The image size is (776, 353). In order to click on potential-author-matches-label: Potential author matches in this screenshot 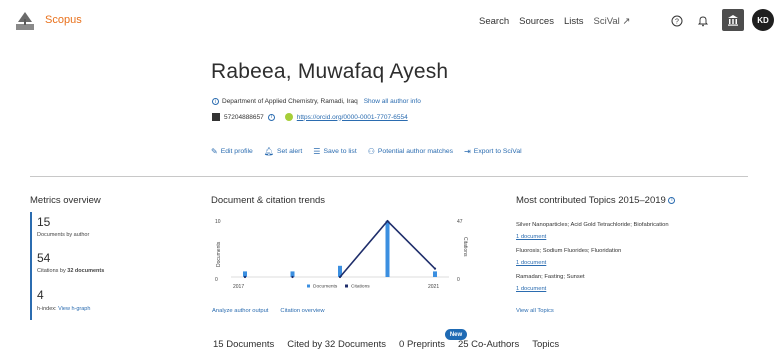, I will do `click(415, 151)`.